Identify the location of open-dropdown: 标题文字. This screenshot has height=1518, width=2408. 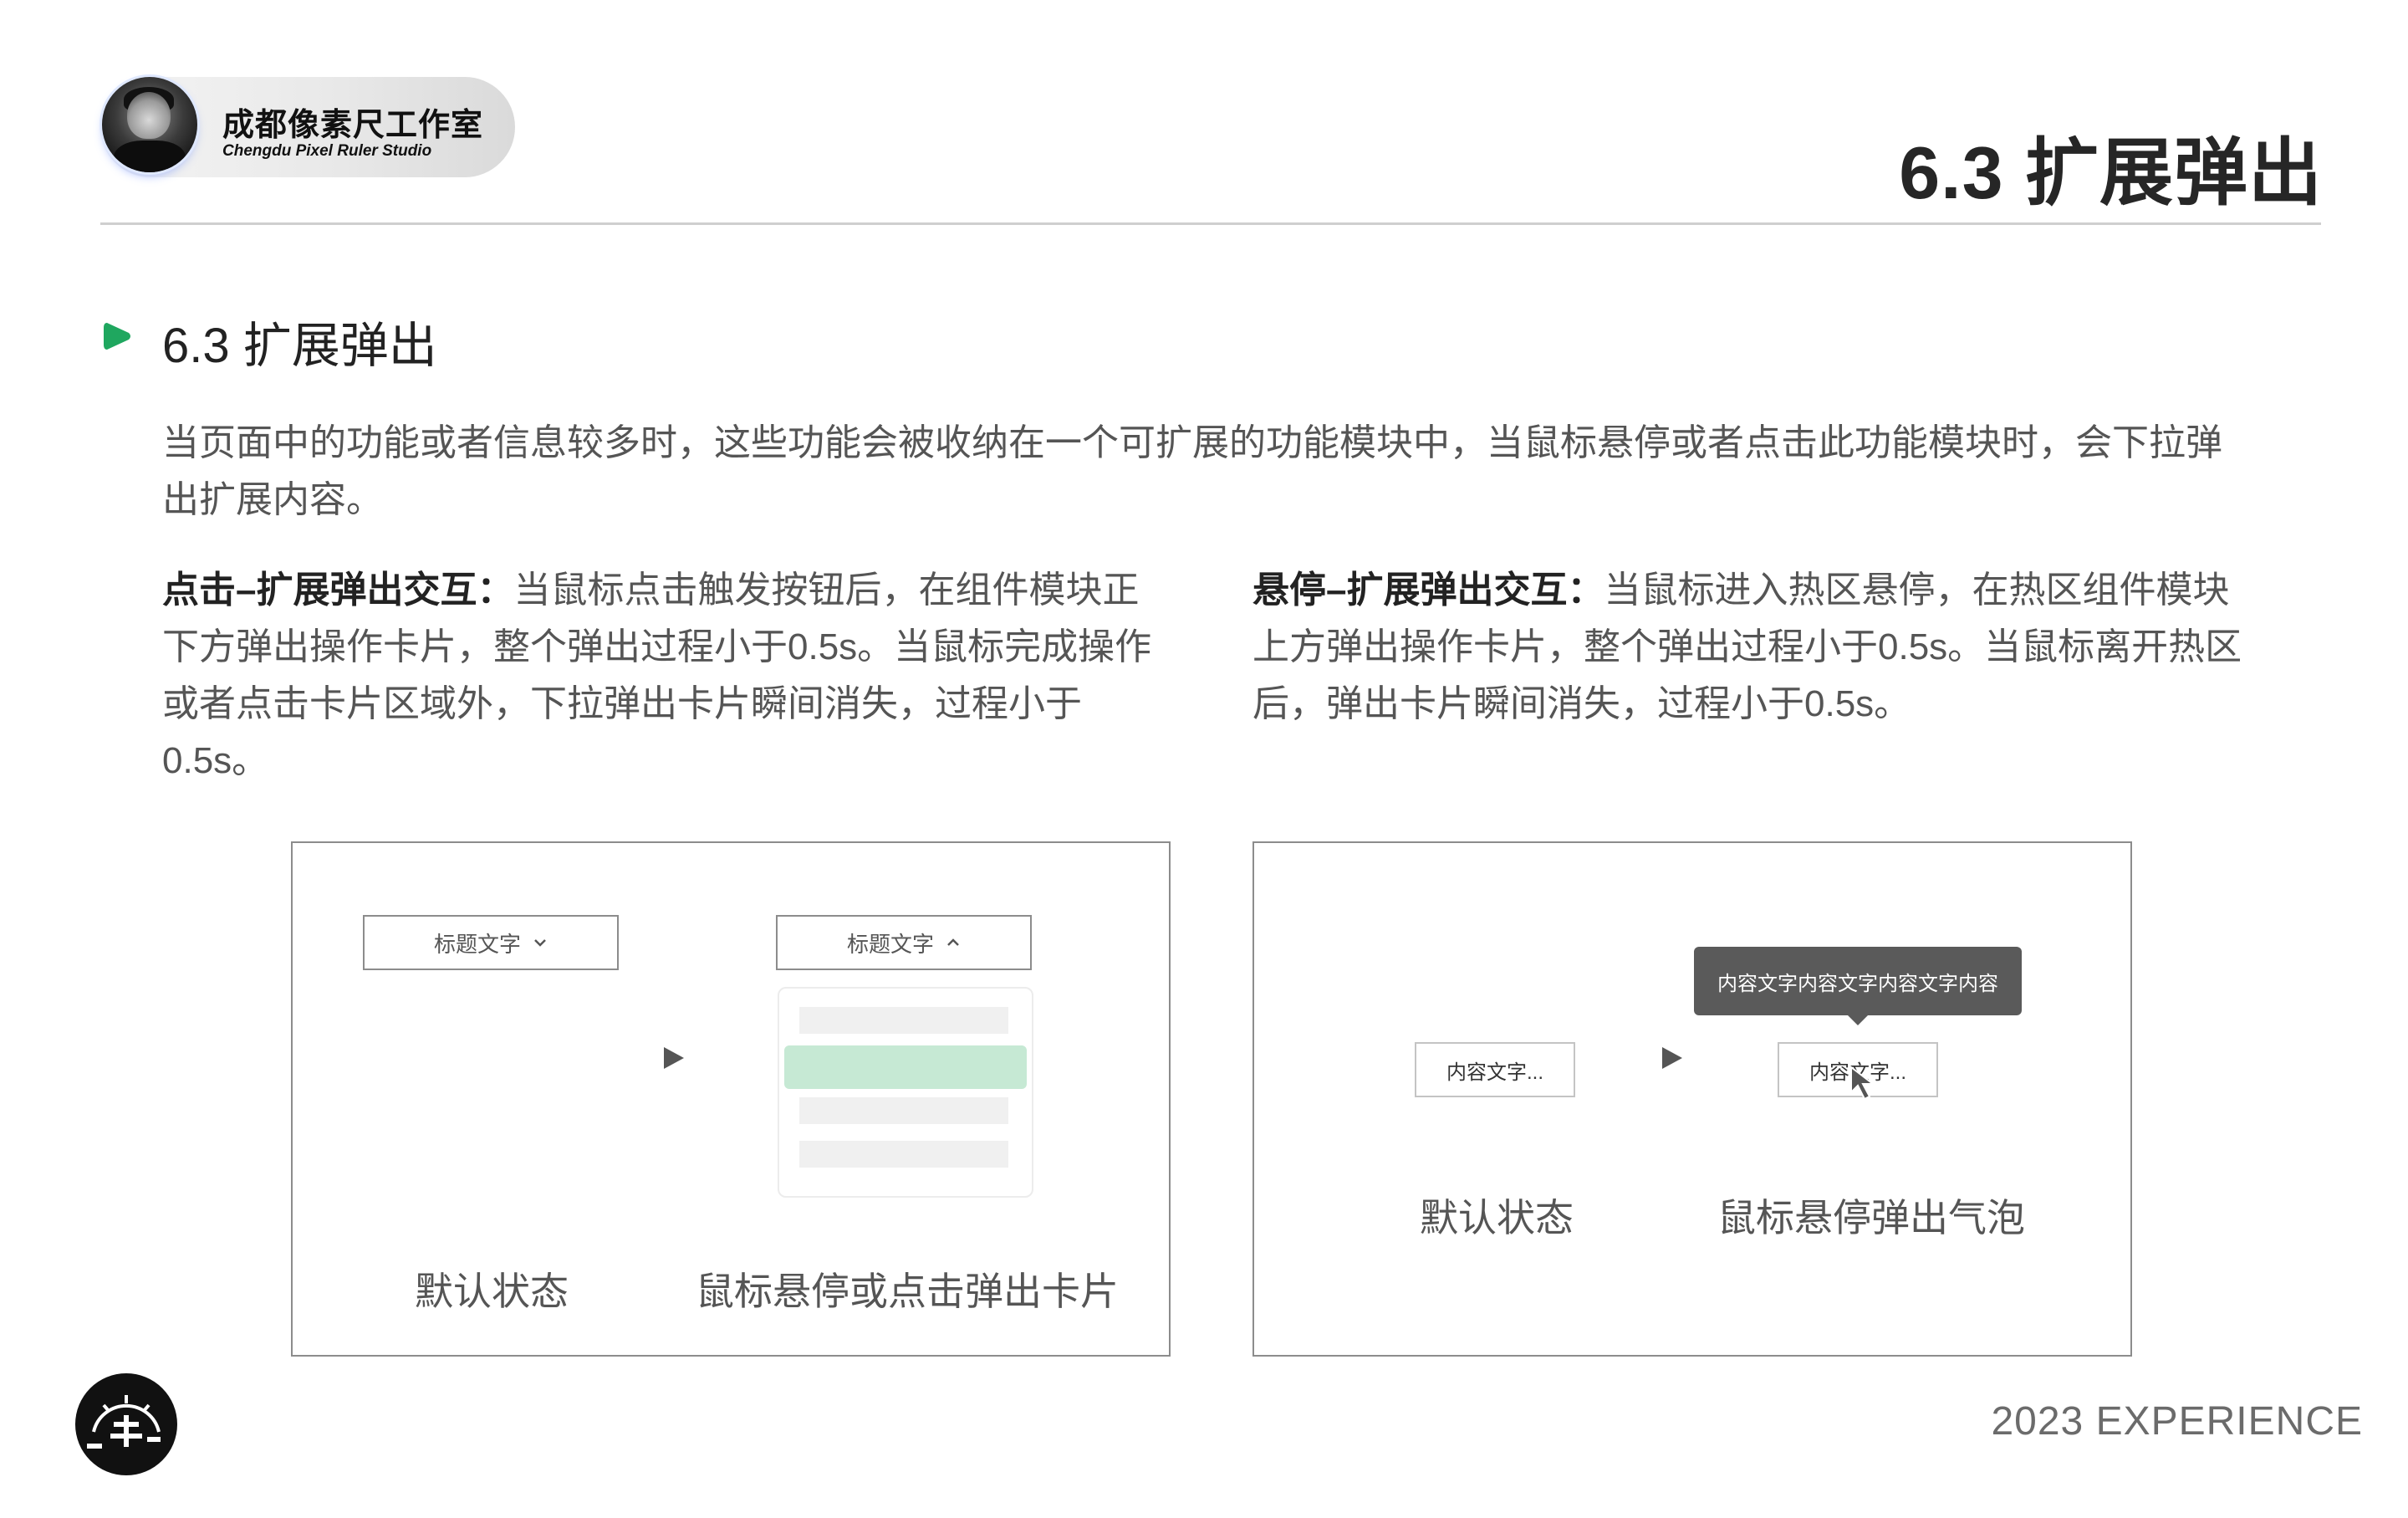
(904, 942).